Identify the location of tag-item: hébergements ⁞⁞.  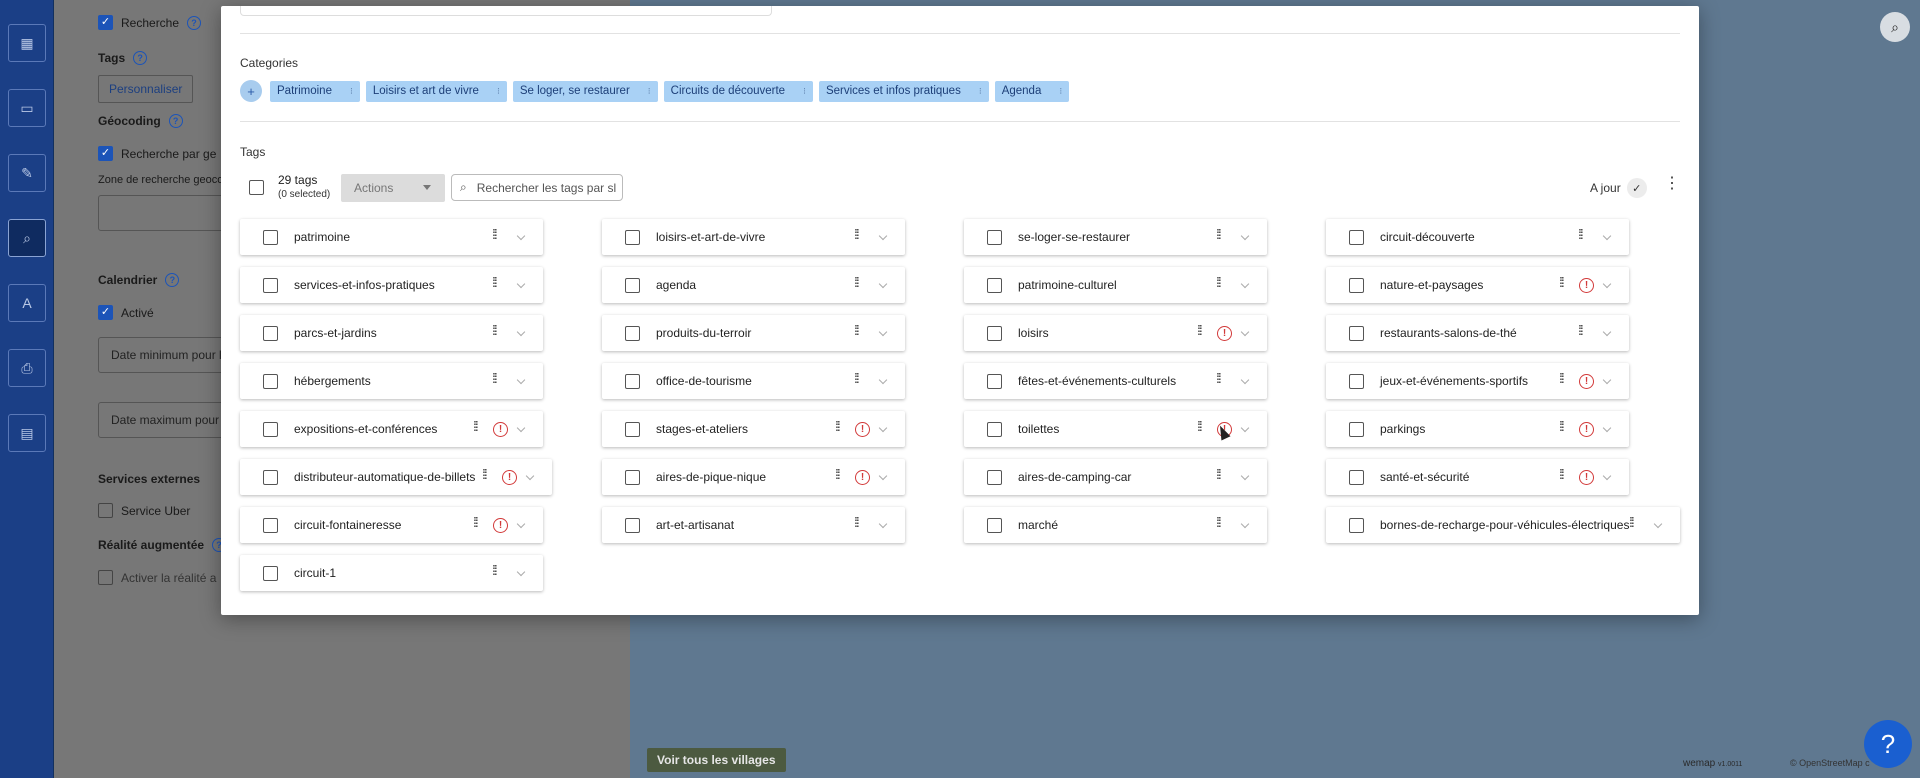
(391, 381).